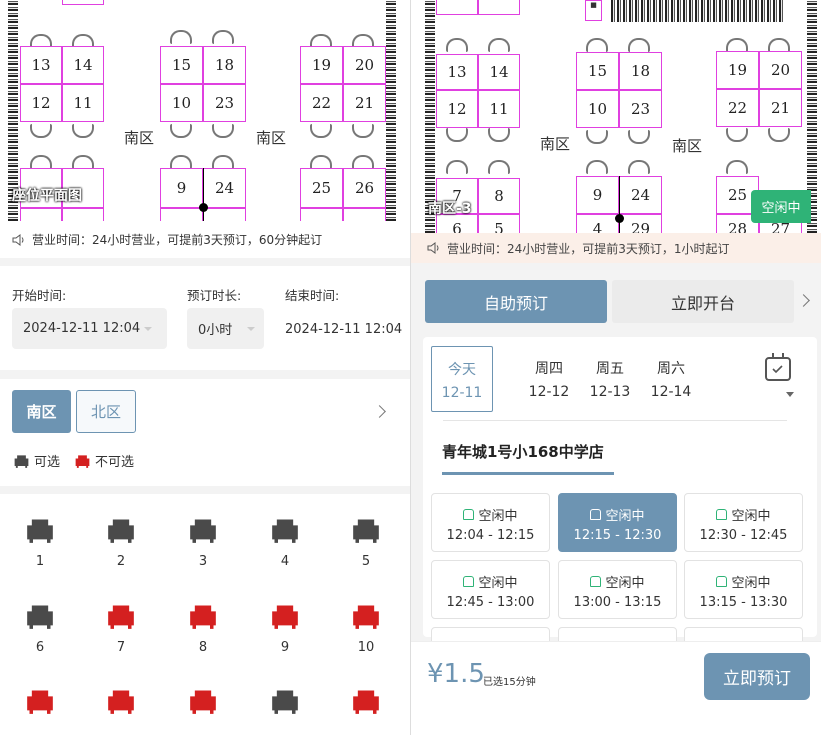 The height and width of the screenshot is (735, 821). I want to click on day-tab: 周五 12-13, so click(610, 379).